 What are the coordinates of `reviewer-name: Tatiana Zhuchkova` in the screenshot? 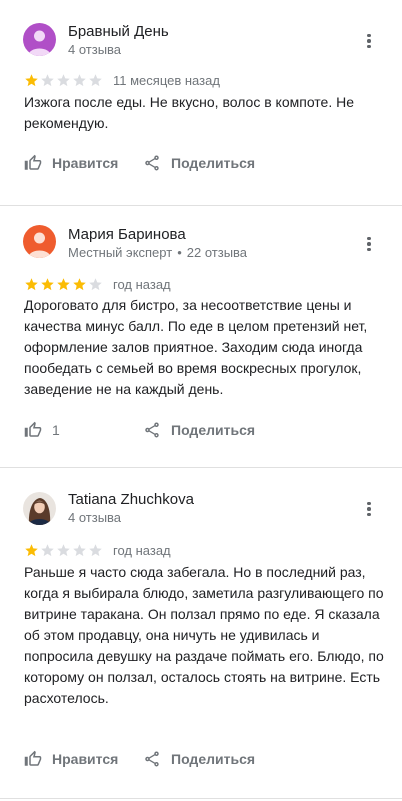 It's located at (131, 499).